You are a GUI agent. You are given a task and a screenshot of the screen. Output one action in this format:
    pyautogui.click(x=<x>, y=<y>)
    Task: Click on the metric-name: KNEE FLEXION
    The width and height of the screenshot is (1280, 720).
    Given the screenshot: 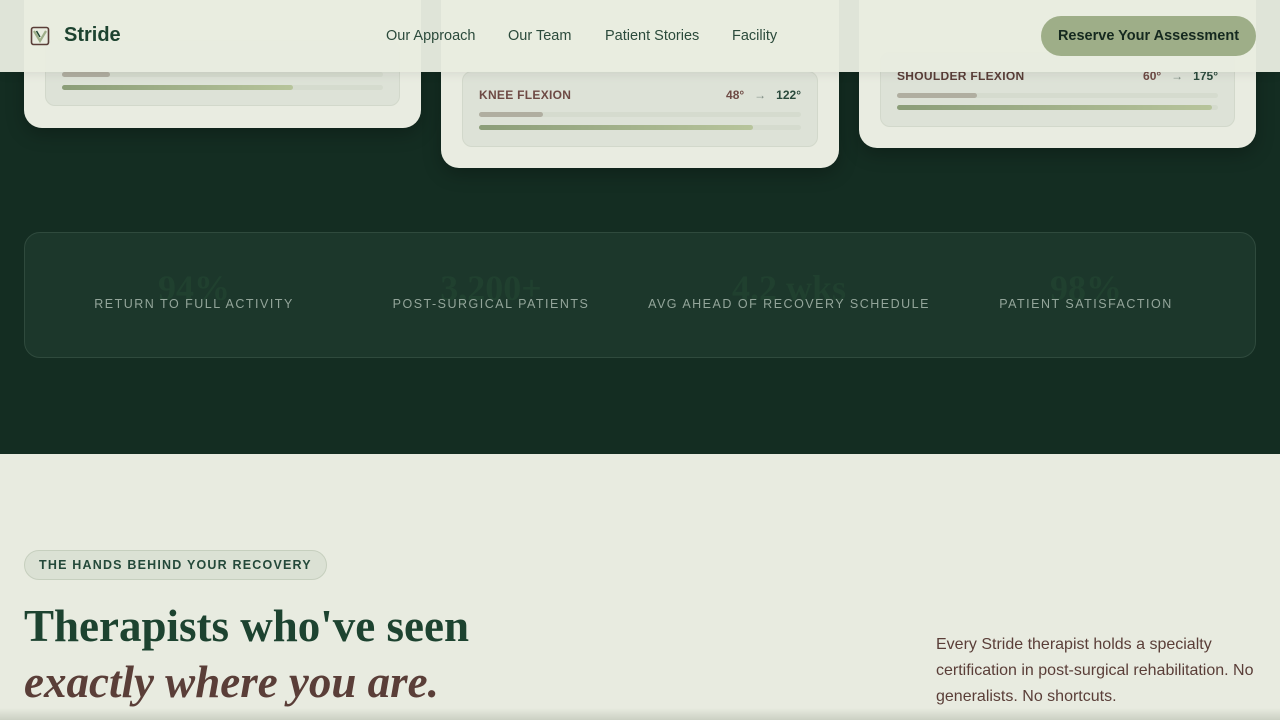 What is the action you would take?
    pyautogui.click(x=525, y=95)
    